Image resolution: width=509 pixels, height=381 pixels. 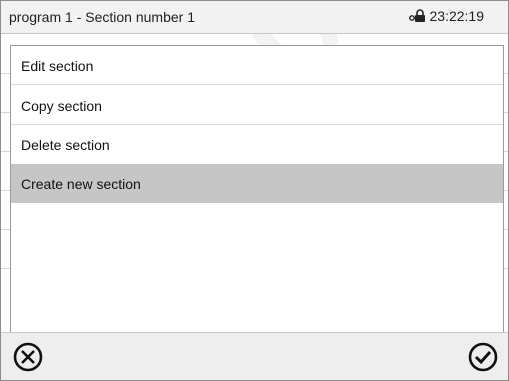 I want to click on bottom-action-bar, so click(x=254, y=356).